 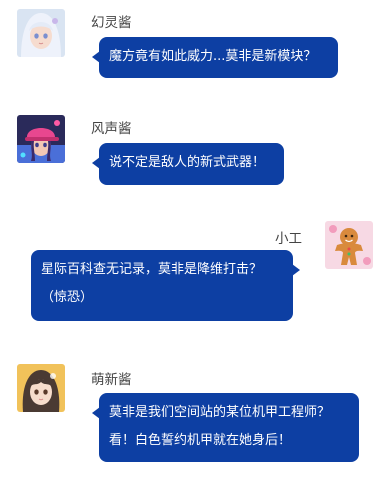 I want to click on sender-name: 风声酱, so click(x=111, y=129).